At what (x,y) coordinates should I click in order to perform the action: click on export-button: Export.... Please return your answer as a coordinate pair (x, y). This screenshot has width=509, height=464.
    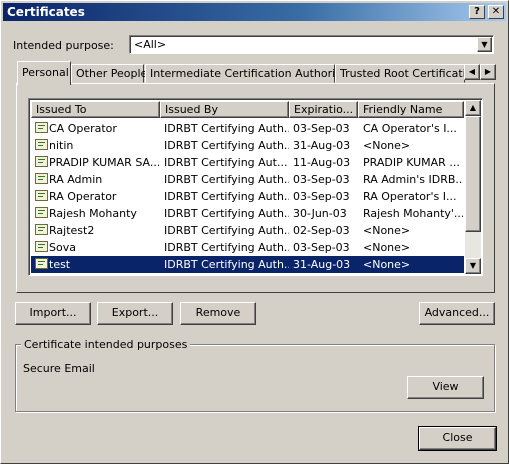
    Looking at the image, I should click on (135, 313).